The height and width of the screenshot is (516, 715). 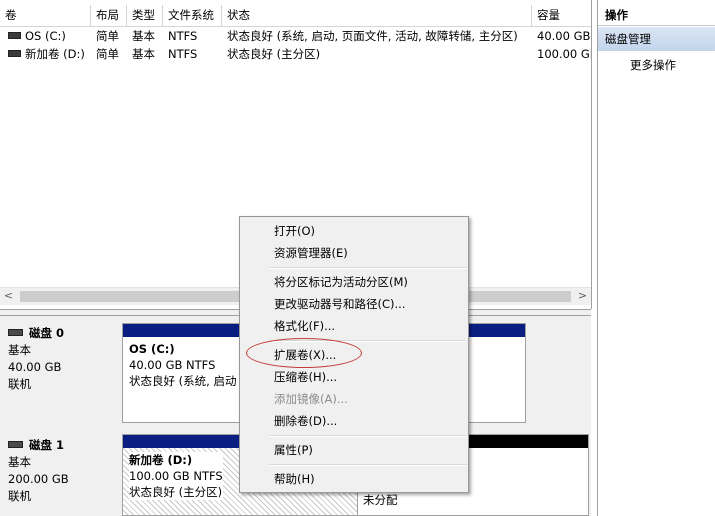 I want to click on volume-cell: 新加卷 (D:), so click(x=47, y=54).